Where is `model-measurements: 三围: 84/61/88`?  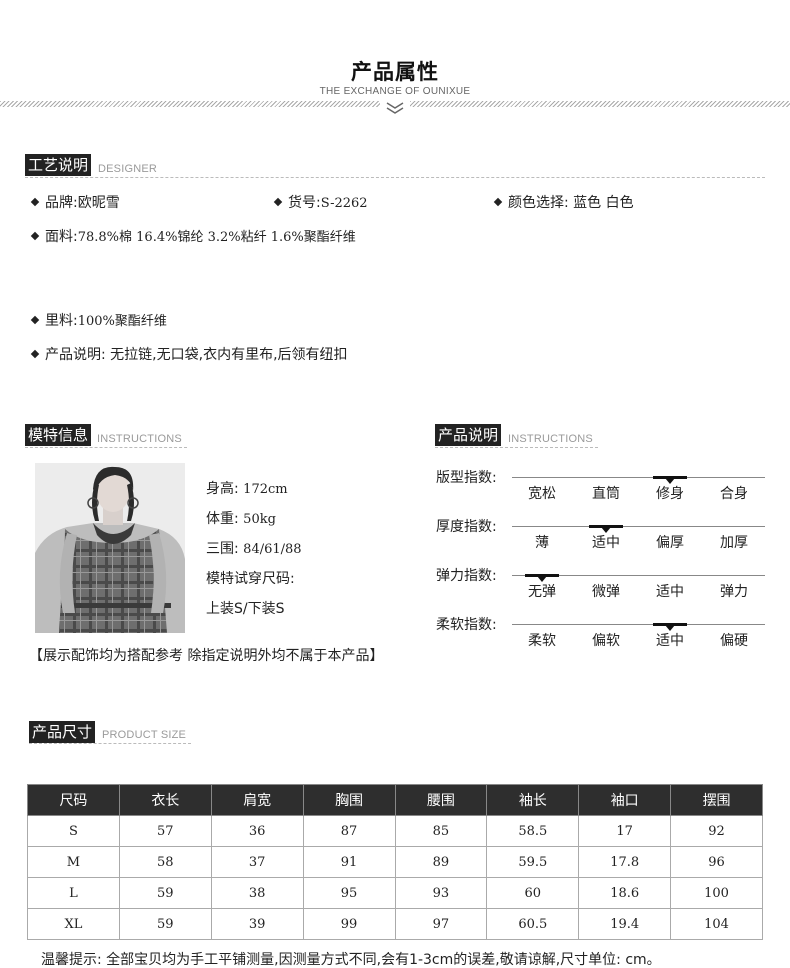
model-measurements: 三围: 84/61/88 is located at coordinates (254, 549).